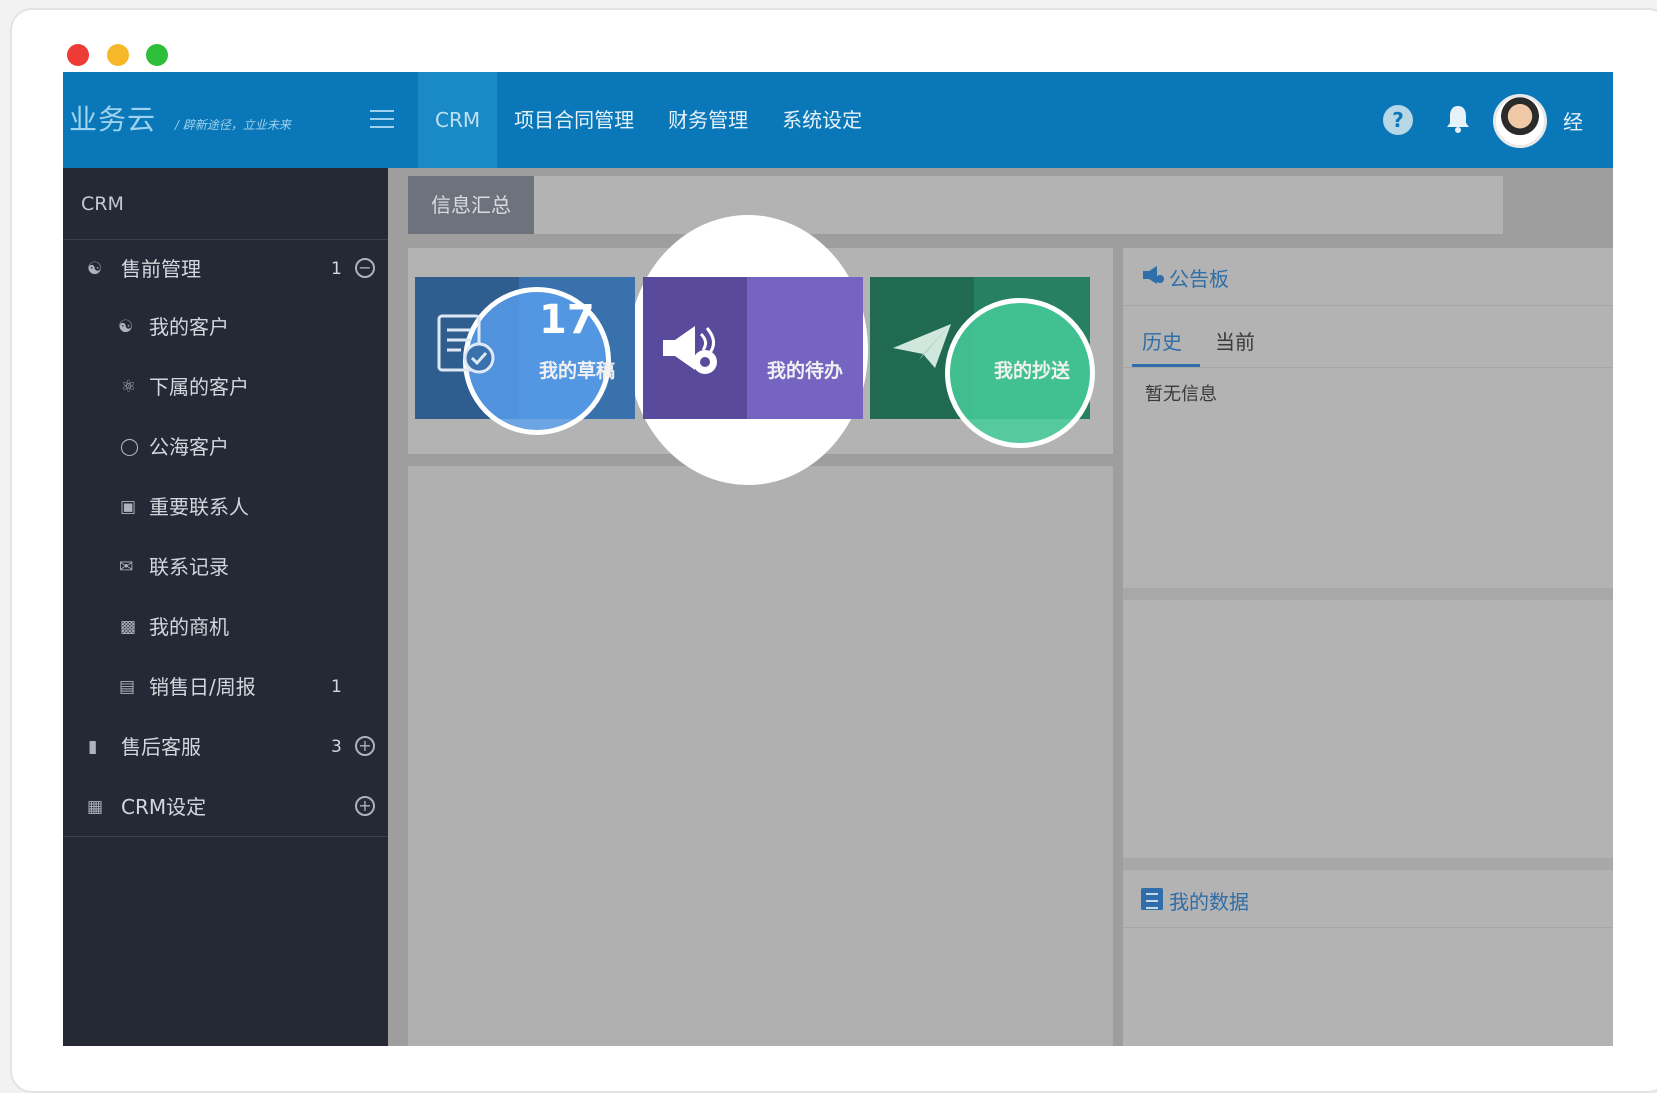  I want to click on sidebar-item-label: 我的商机, so click(189, 627).